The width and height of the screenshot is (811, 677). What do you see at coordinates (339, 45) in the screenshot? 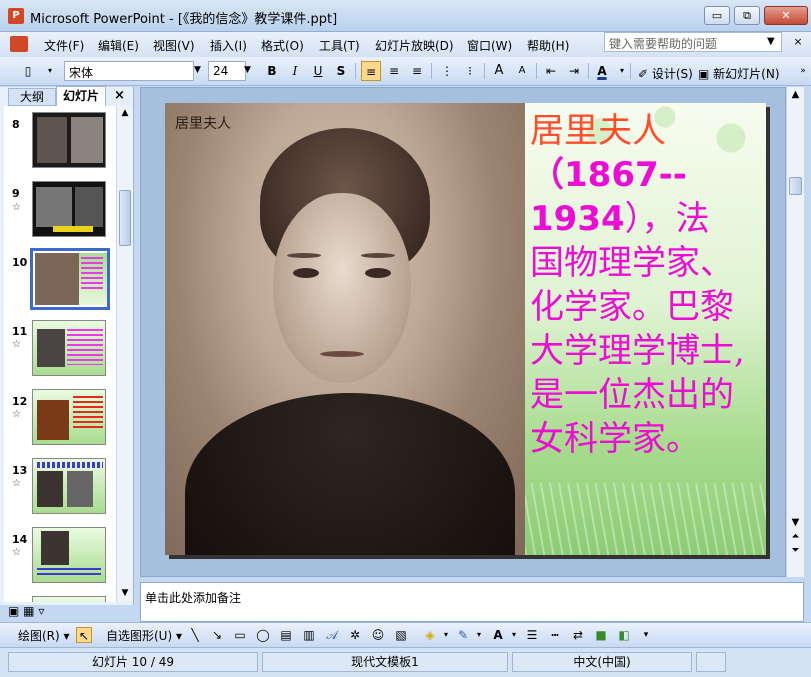
I see `menu-tools: 工具(T)` at bounding box center [339, 45].